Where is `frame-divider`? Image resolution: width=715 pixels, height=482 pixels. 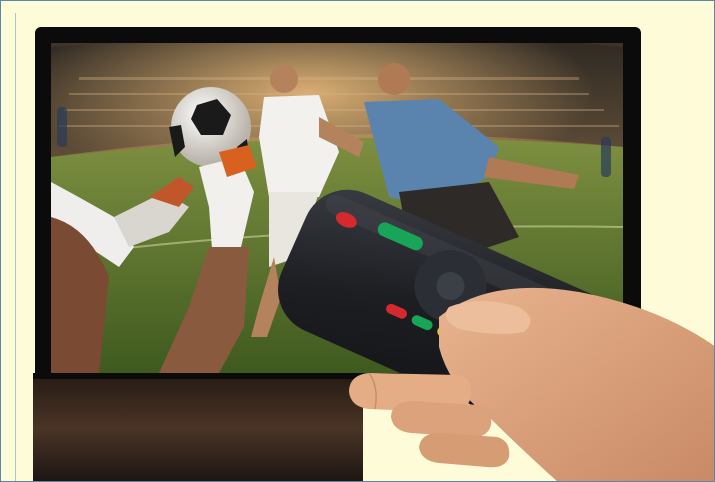
frame-divider is located at coordinates (15, 247).